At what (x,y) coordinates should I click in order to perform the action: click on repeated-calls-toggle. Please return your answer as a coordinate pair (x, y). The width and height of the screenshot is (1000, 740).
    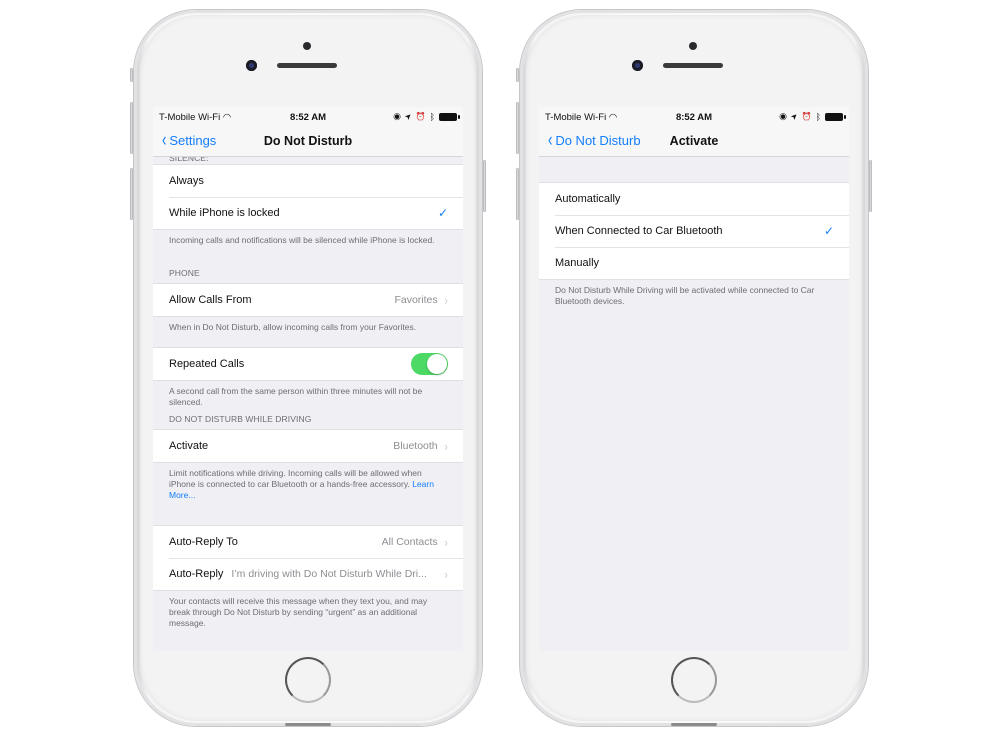
    Looking at the image, I should click on (429, 364).